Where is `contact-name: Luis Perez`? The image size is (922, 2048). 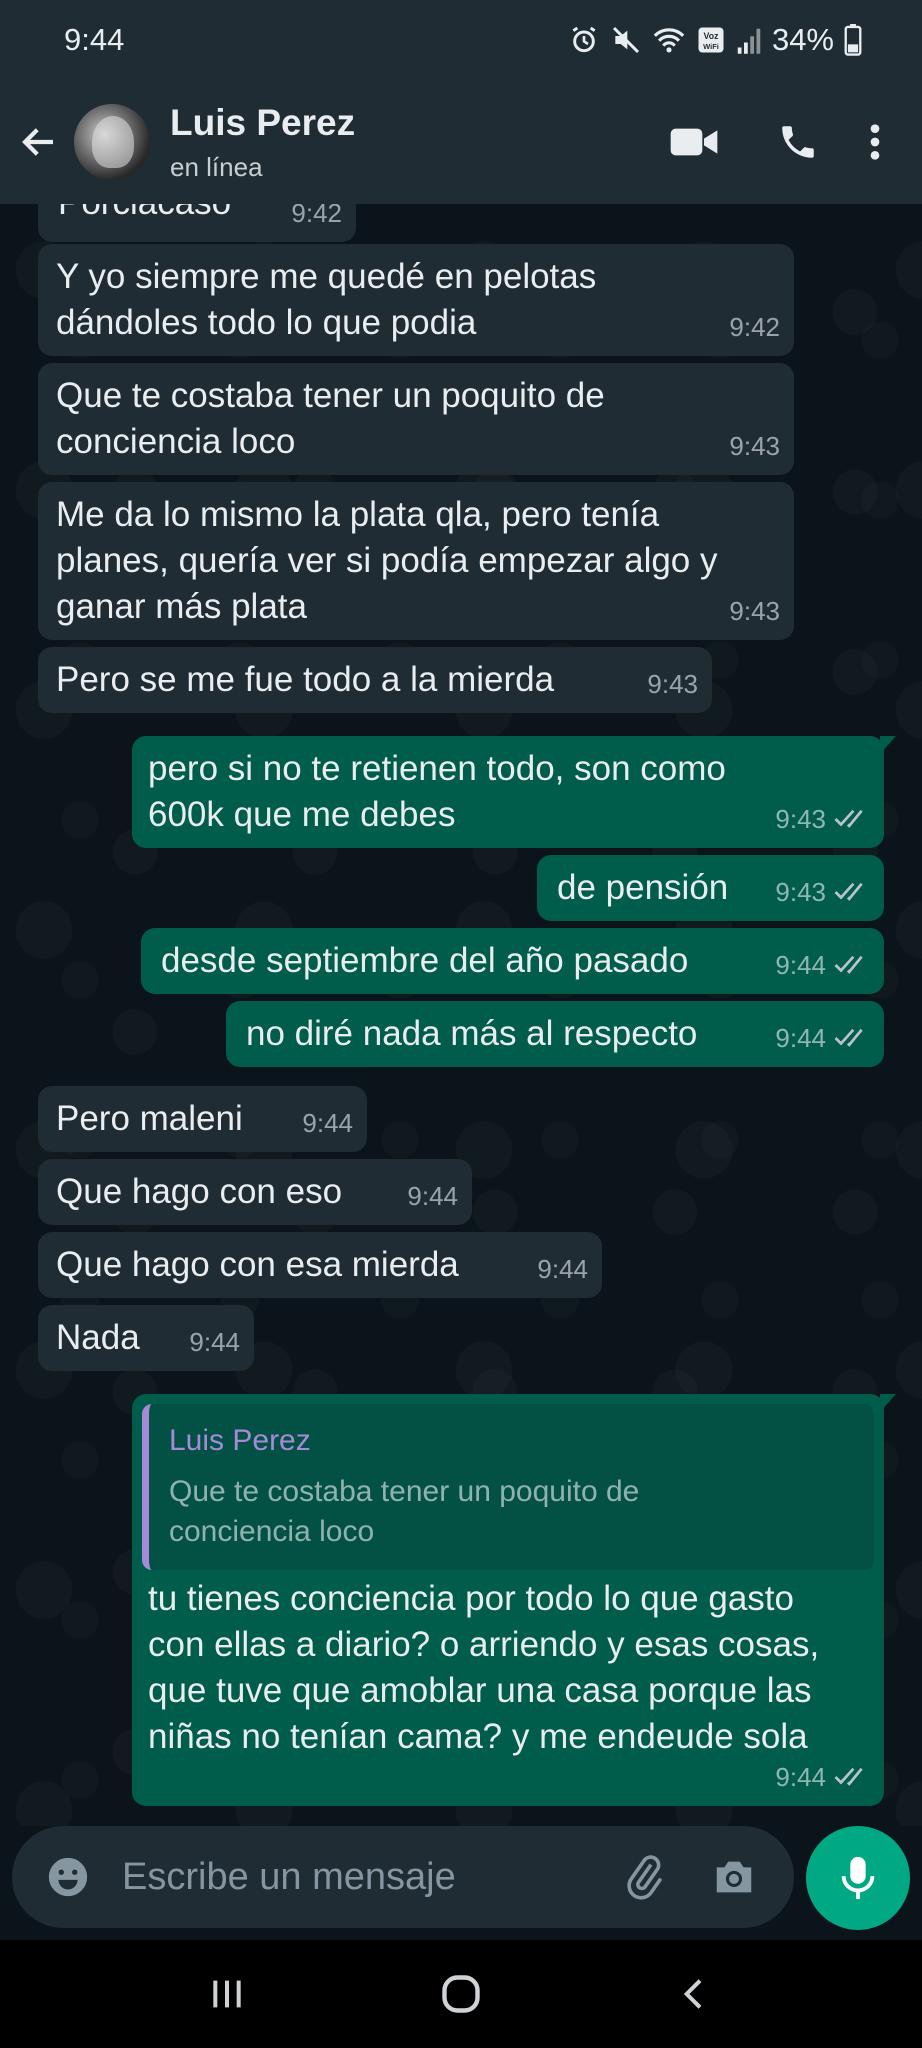 contact-name: Luis Perez is located at coordinates (263, 122).